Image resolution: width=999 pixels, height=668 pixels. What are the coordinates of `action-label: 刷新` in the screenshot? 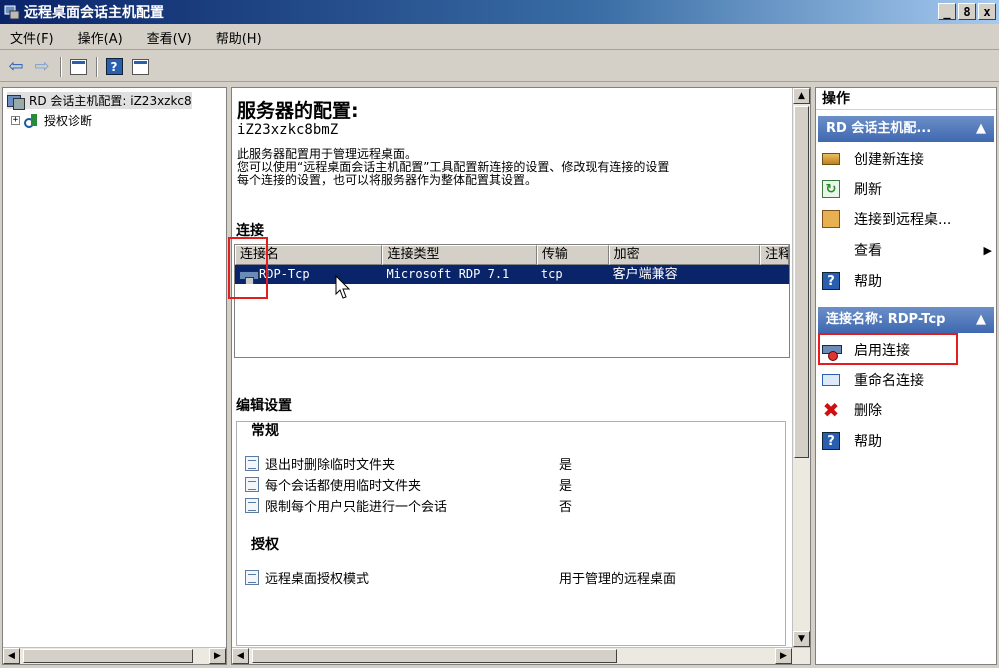 It's located at (868, 190).